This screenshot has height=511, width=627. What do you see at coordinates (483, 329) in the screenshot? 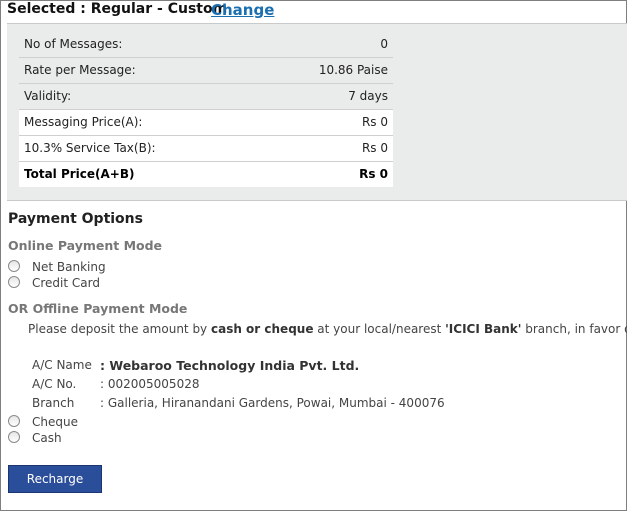
I see `deposit-bank: 'ICICI Bank'` at bounding box center [483, 329].